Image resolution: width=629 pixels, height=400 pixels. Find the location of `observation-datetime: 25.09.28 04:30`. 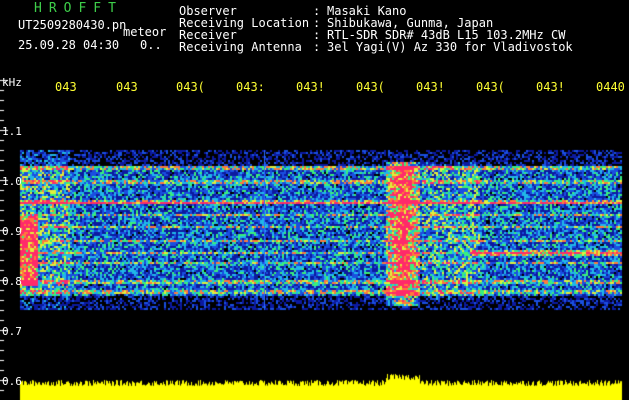

observation-datetime: 25.09.28 04:30 is located at coordinates (69, 45).